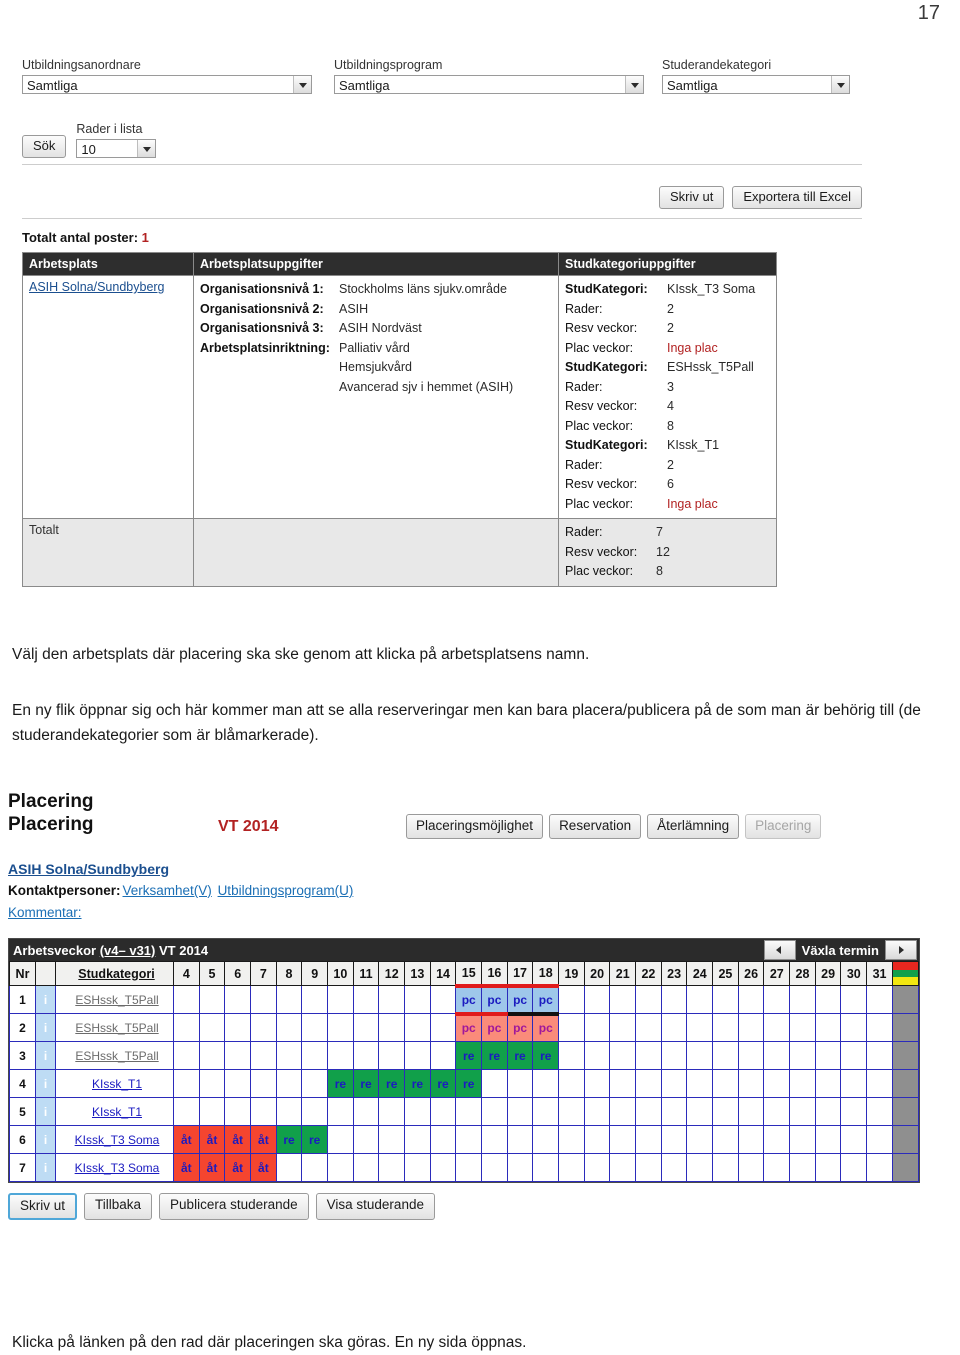 The width and height of the screenshot is (960, 1355). What do you see at coordinates (546, 1139) in the screenshot?
I see `week-cell-18-empty` at bounding box center [546, 1139].